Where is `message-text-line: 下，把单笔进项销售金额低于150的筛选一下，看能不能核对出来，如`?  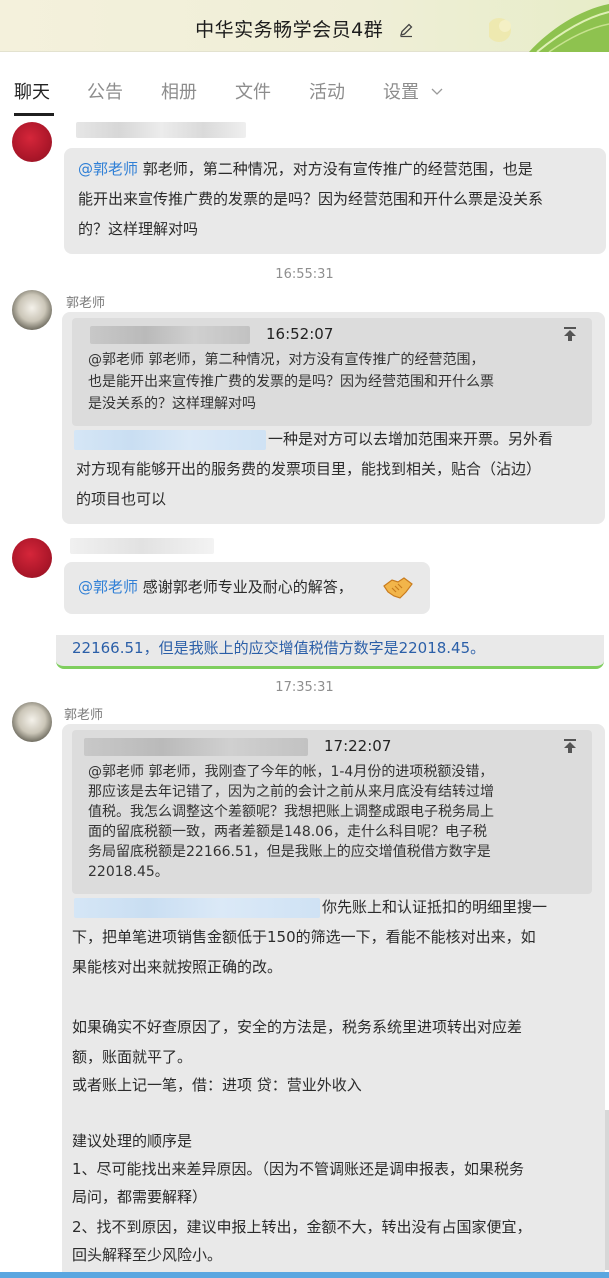
message-text-line: 下，把单笔进项销售金额低于150的筛选一下，看能不能核对出来，如 is located at coordinates (304, 937).